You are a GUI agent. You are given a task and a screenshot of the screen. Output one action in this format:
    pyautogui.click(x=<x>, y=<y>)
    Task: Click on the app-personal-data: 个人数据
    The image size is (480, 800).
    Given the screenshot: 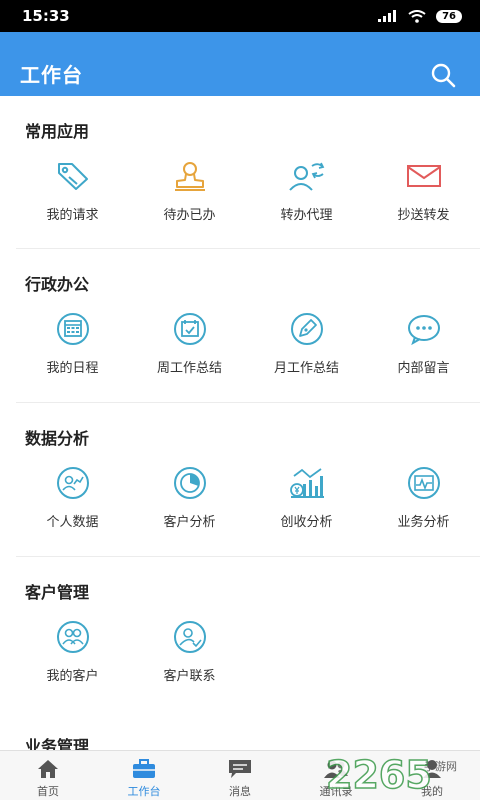 What is the action you would take?
    pyautogui.click(x=72, y=496)
    